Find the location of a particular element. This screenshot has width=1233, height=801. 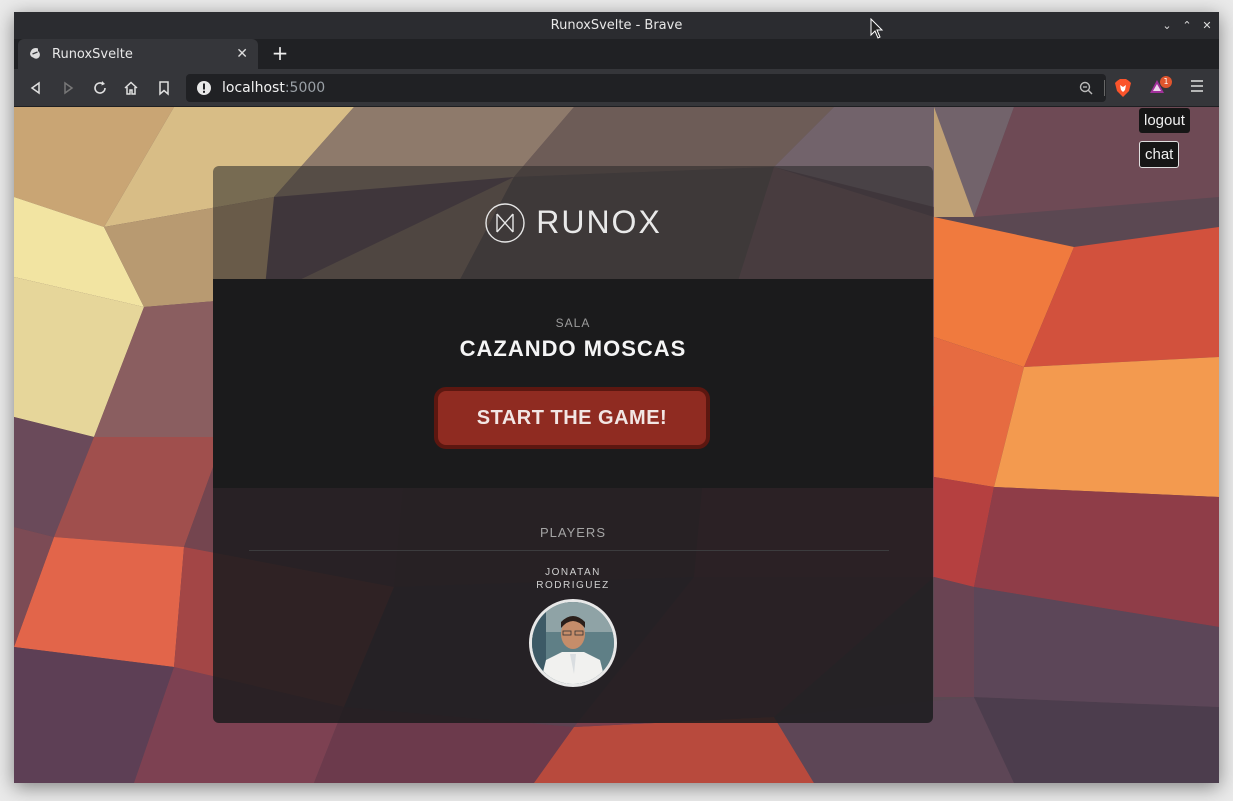

info-warning-icon is located at coordinates (204, 88).